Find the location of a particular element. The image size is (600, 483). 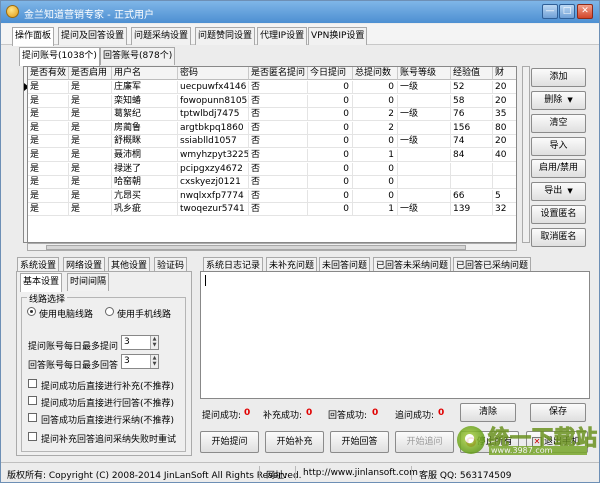

cell-password: pcipgxzy4672 is located at coordinates (213, 169).